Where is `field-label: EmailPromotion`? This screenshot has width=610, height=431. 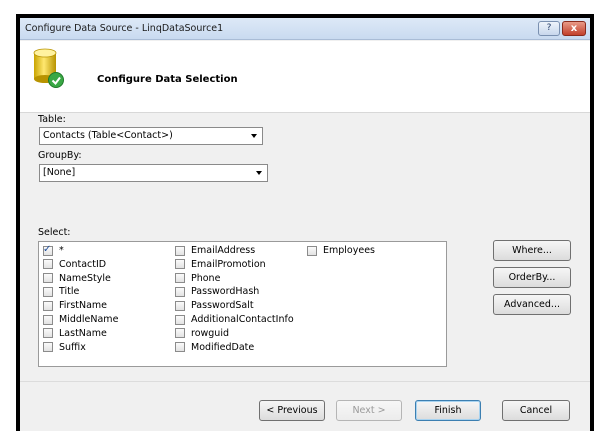 field-label: EmailPromotion is located at coordinates (228, 264).